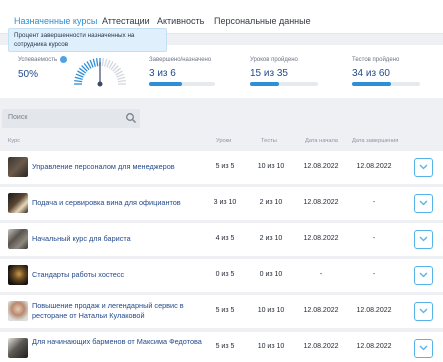 This screenshot has width=443, height=362. Describe the element at coordinates (162, 73) in the screenshot. I see `completed-value: 3 из 6` at that location.